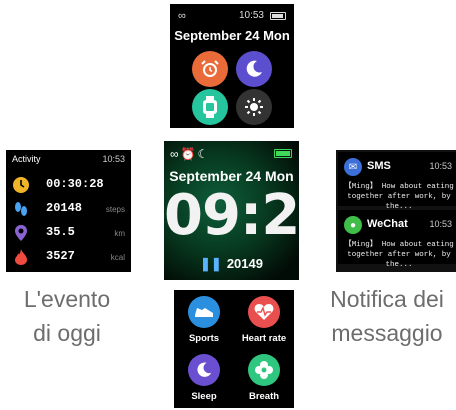 This screenshot has width=456, height=410. I want to click on footprints-icon, so click(21, 209).